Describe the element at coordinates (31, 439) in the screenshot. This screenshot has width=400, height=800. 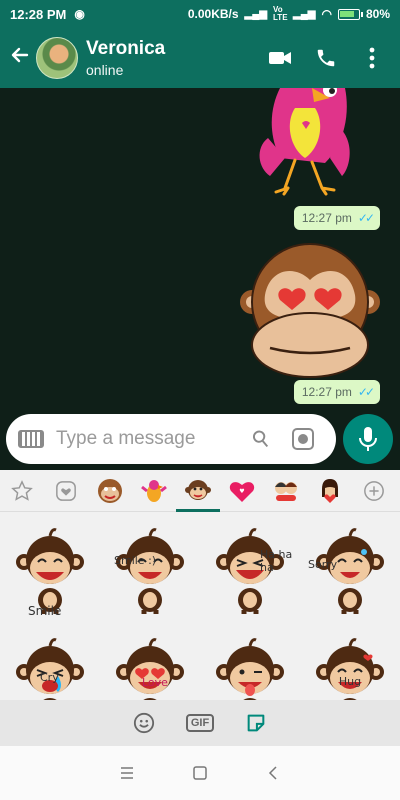
I see `keyboard-icon` at that location.